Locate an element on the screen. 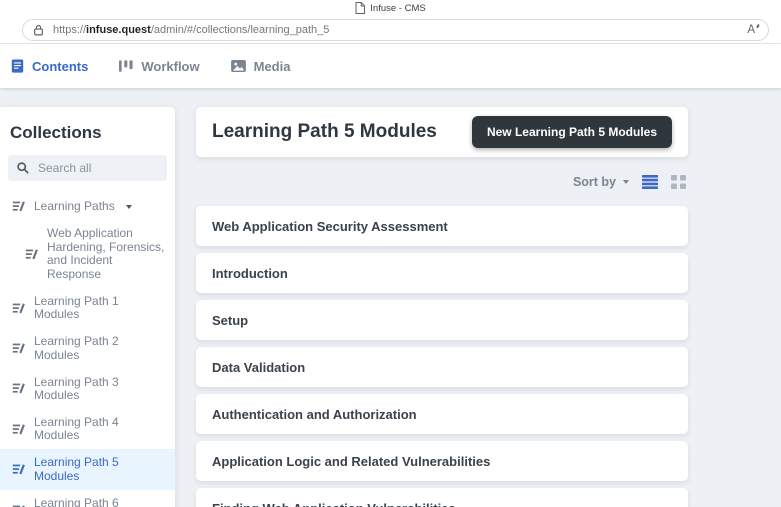 Image resolution: width=781 pixels, height=507 pixels. read-aloud-icon: A is located at coordinates (753, 29).